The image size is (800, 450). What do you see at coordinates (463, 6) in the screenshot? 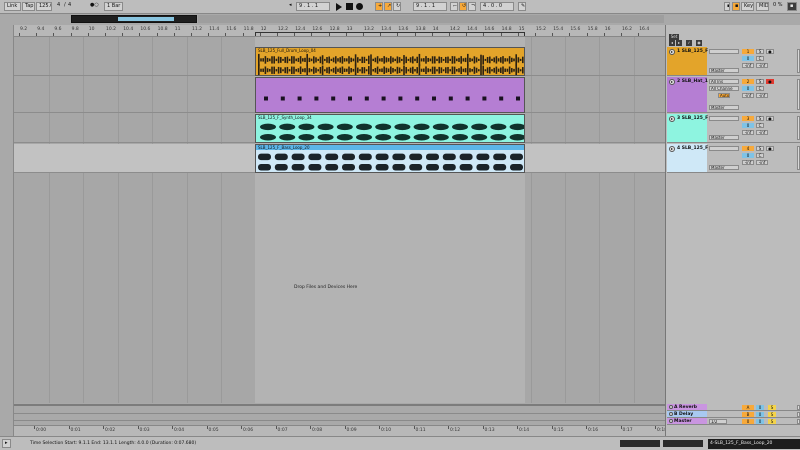
I see `loop-switch: ↺` at bounding box center [463, 6].